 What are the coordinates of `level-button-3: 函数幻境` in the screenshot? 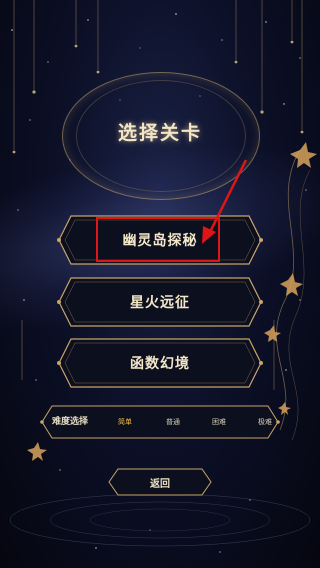 It's located at (160, 363).